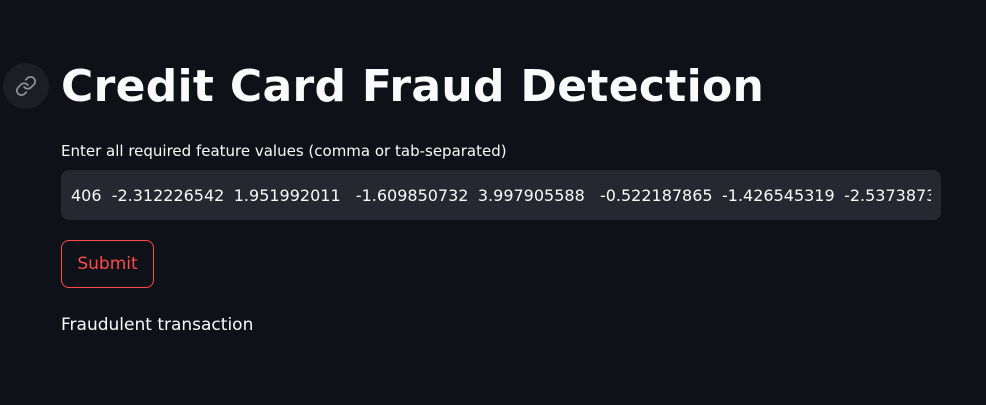 This screenshot has width=986, height=405. I want to click on feature-input-container, so click(501, 195).